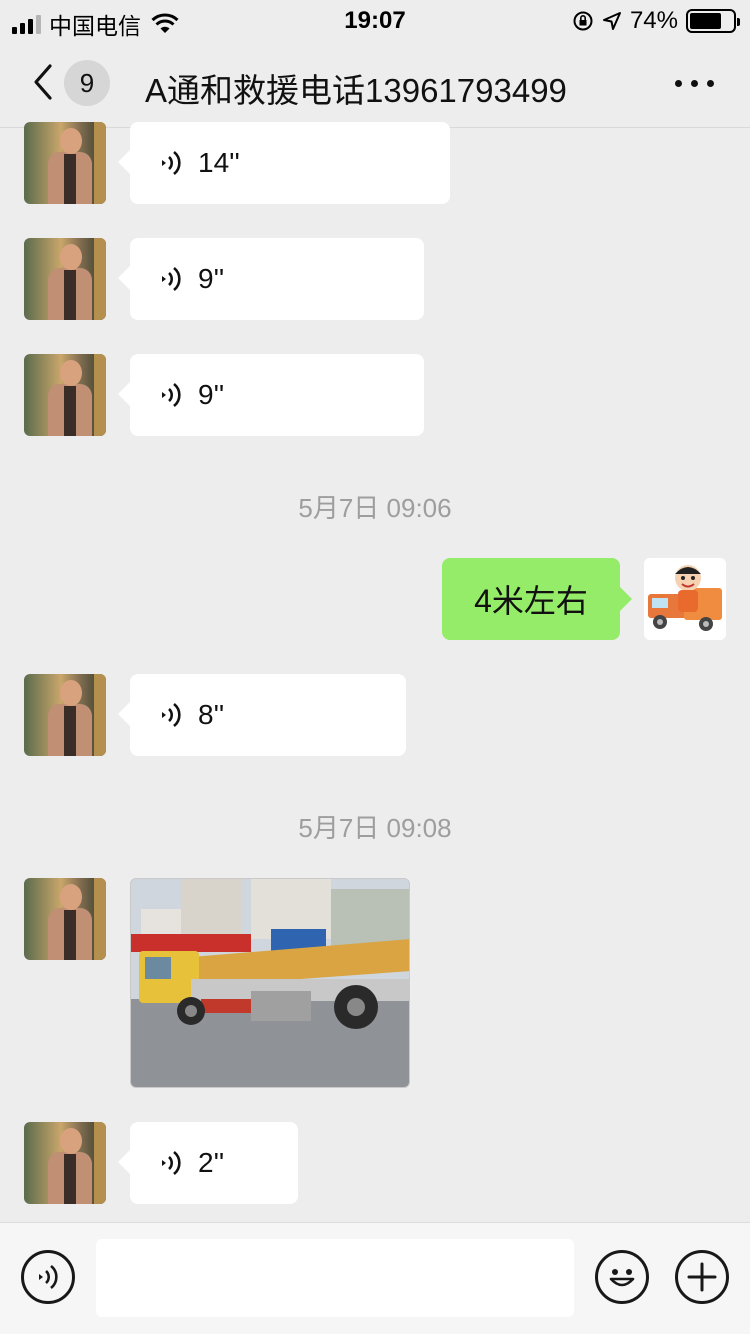  I want to click on chat-header: 9 A通和救援电话13961793499, so click(375, 84).